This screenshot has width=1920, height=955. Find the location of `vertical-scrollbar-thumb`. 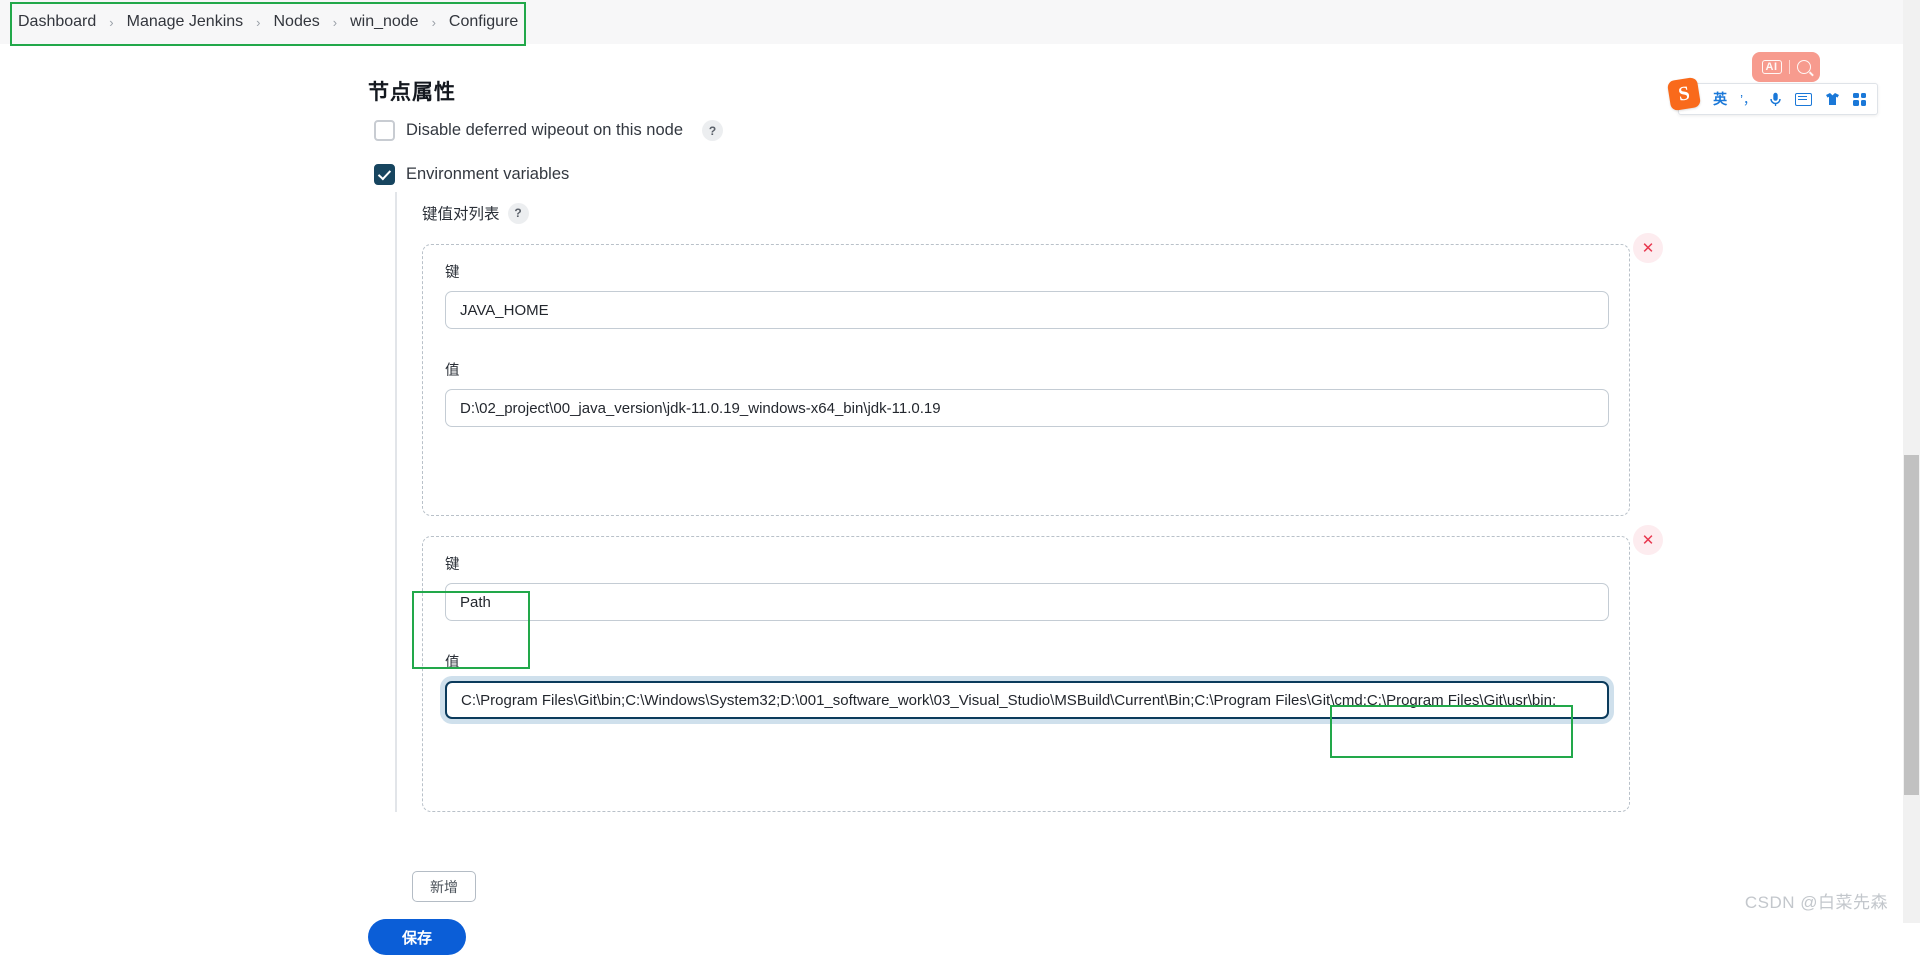

vertical-scrollbar-thumb is located at coordinates (1911, 625).